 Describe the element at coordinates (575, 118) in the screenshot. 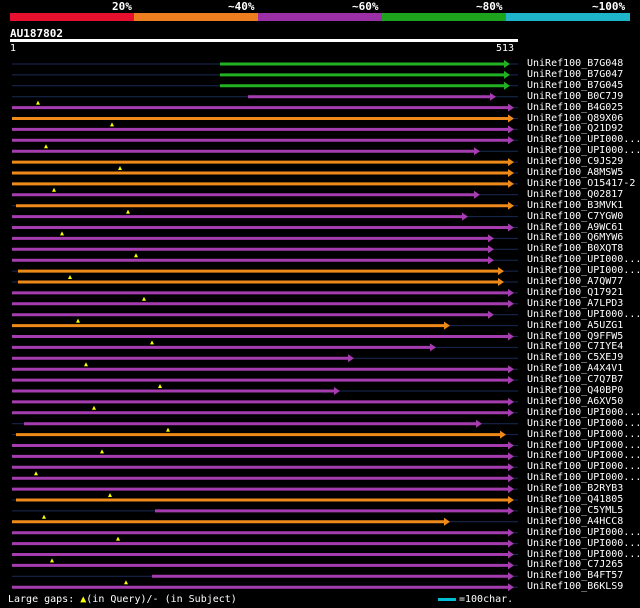

I see `hit-label: UniRef100_Q89X06` at that location.